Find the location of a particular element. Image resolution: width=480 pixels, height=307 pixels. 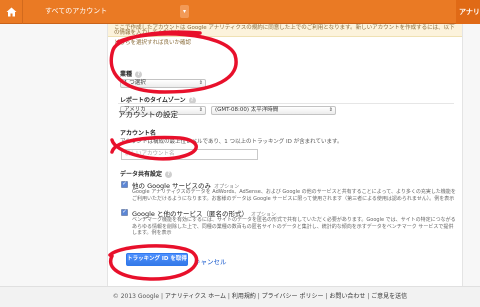

tab-analytics: アナリティクス is located at coordinates (468, 12).